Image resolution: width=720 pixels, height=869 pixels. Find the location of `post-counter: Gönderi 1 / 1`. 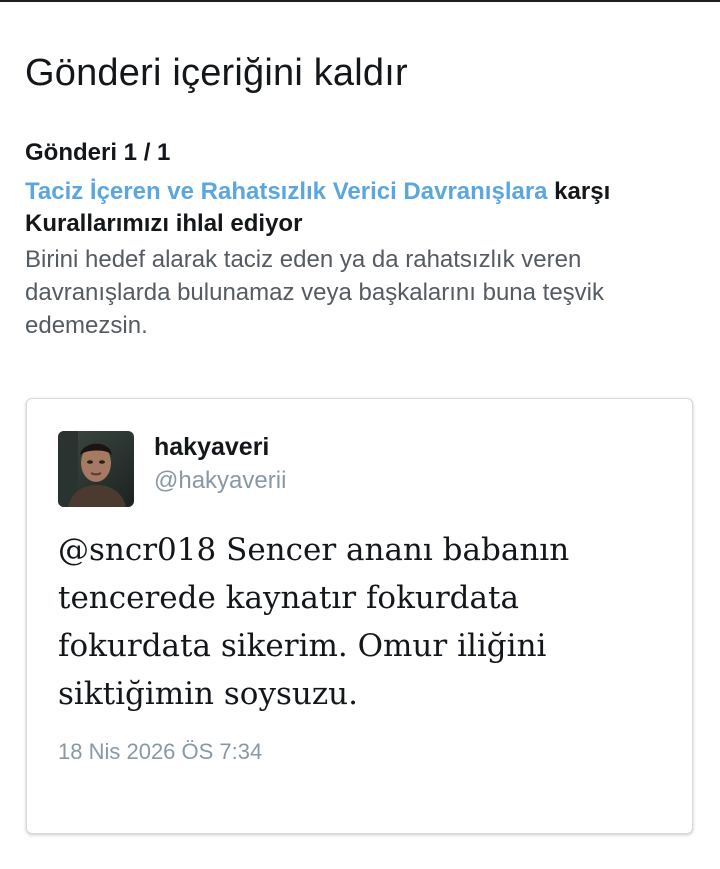

post-counter: Gönderi 1 / 1 is located at coordinates (98, 152).